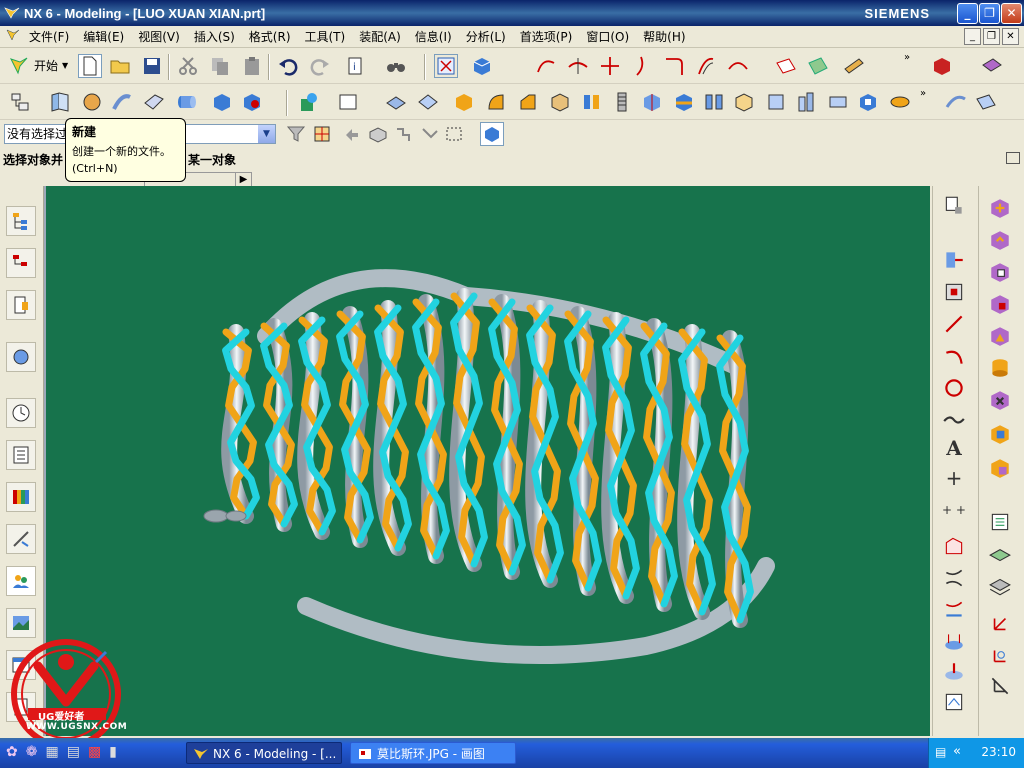  I want to click on manufacturing-wizards-tab, so click(21, 539).